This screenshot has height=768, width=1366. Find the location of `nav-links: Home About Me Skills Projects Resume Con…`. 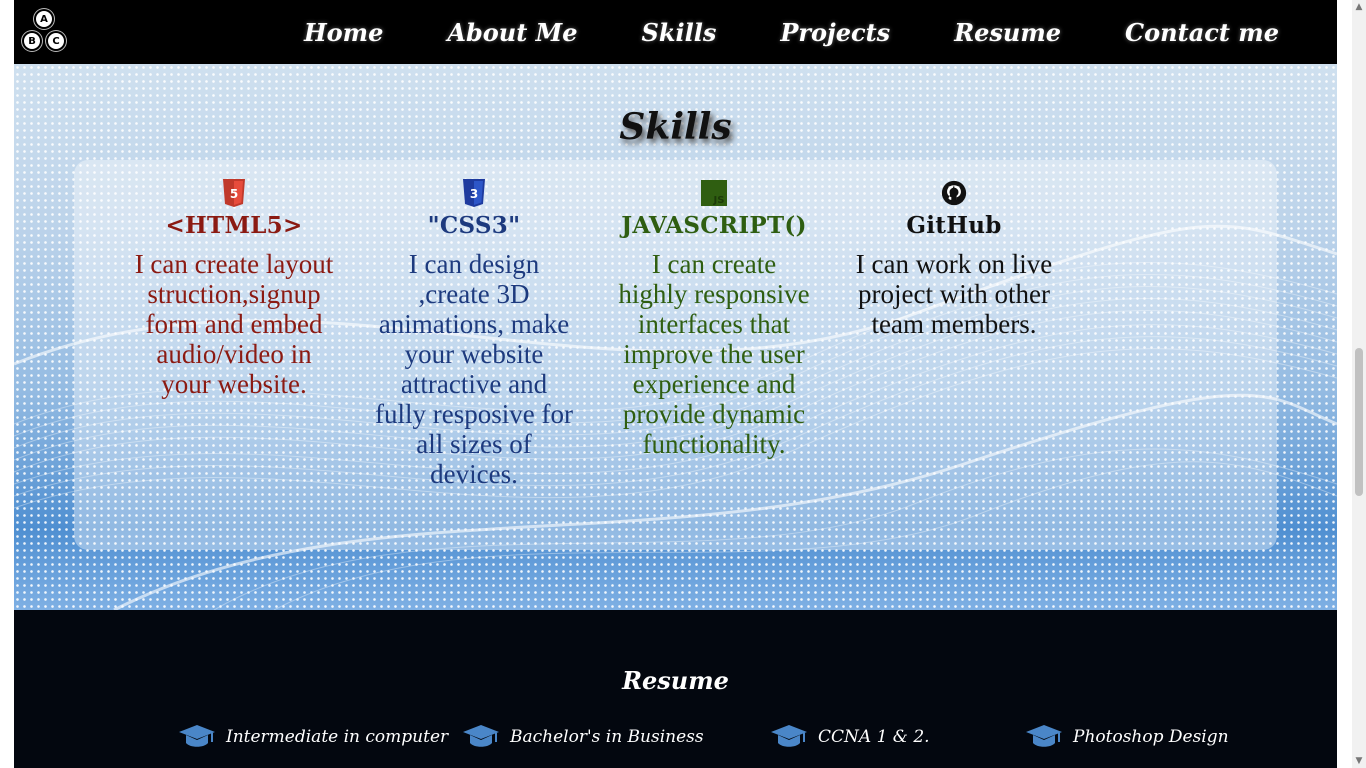

nav-links: Home About Me Skills Projects Resume Con… is located at coordinates (791, 32).